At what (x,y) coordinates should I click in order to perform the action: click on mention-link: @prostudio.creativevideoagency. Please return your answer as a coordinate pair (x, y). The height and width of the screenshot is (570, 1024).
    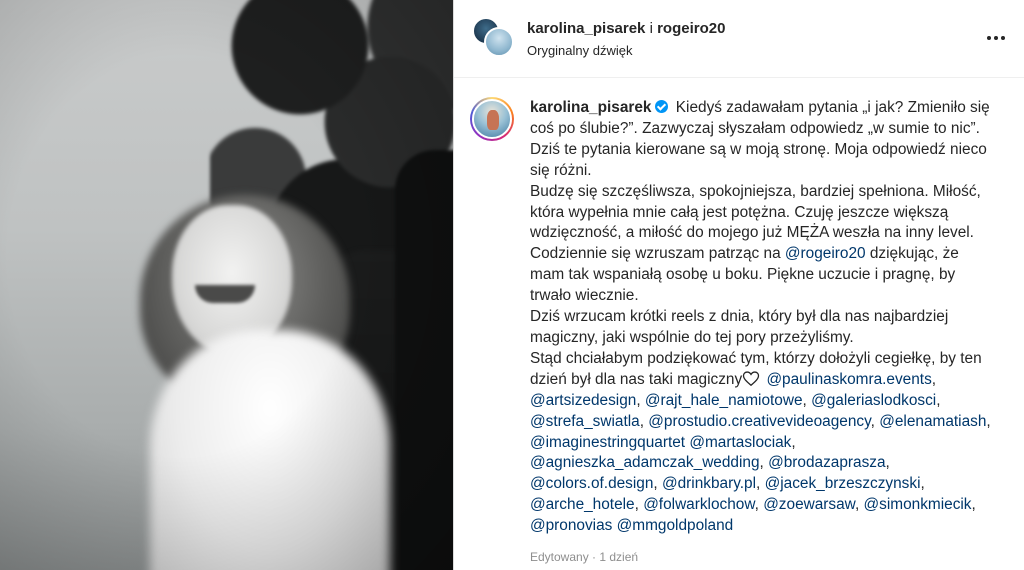
    Looking at the image, I should click on (759, 421).